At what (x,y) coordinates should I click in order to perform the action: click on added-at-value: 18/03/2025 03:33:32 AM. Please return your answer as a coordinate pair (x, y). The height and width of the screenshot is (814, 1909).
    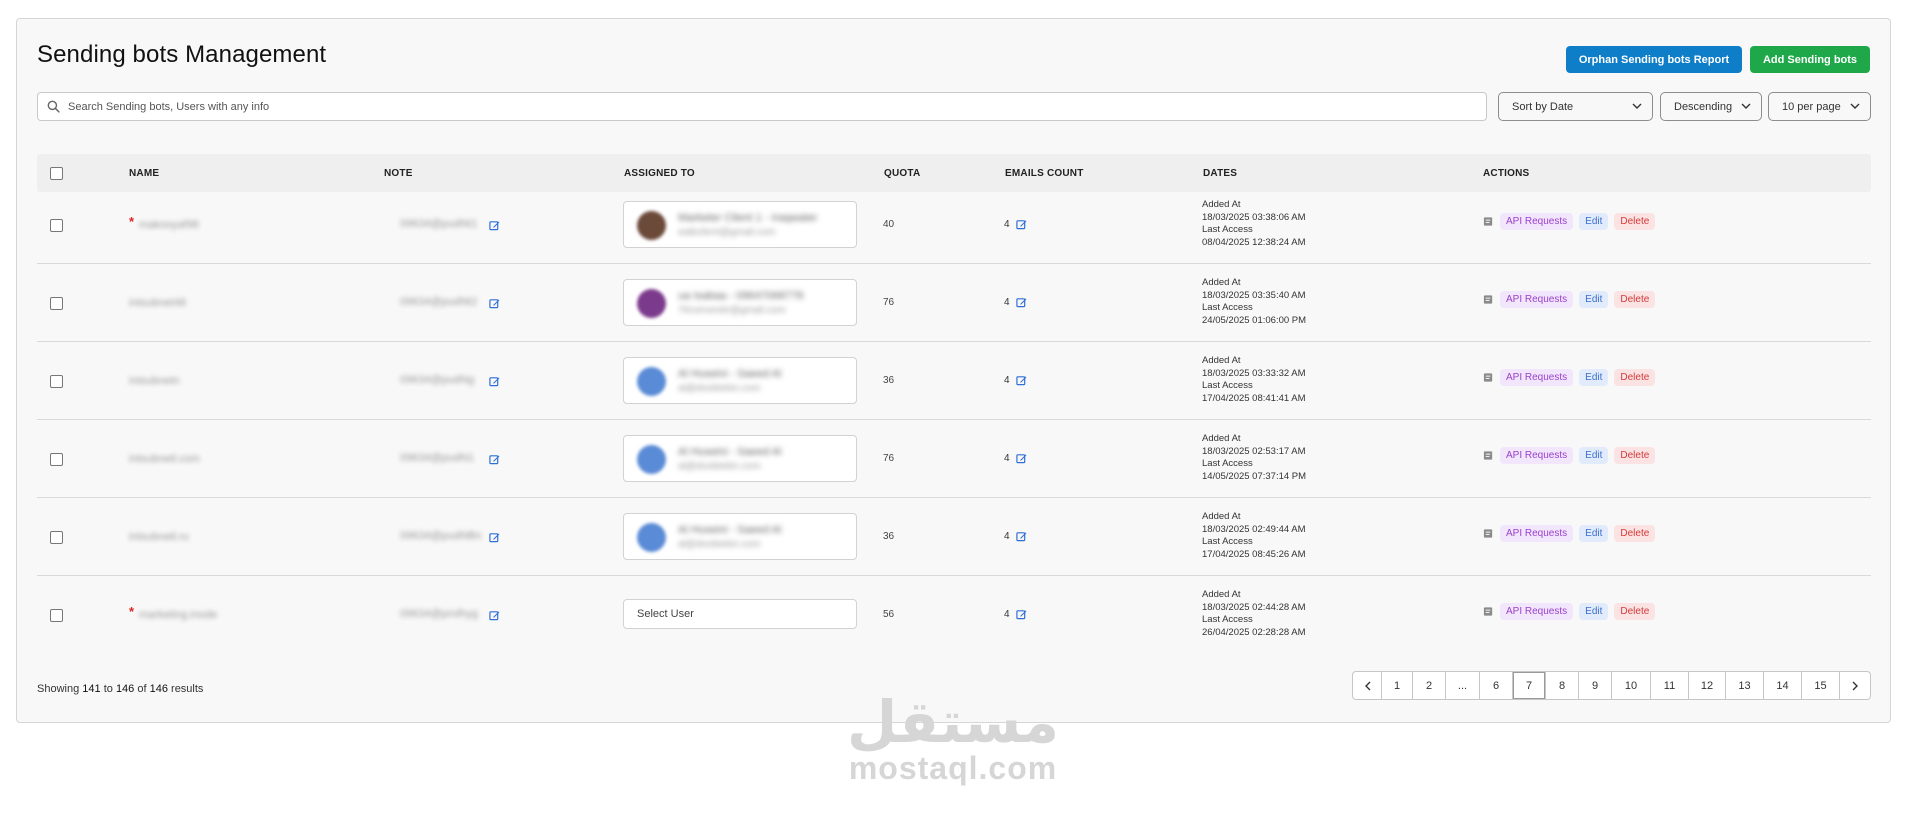
    Looking at the image, I should click on (1254, 373).